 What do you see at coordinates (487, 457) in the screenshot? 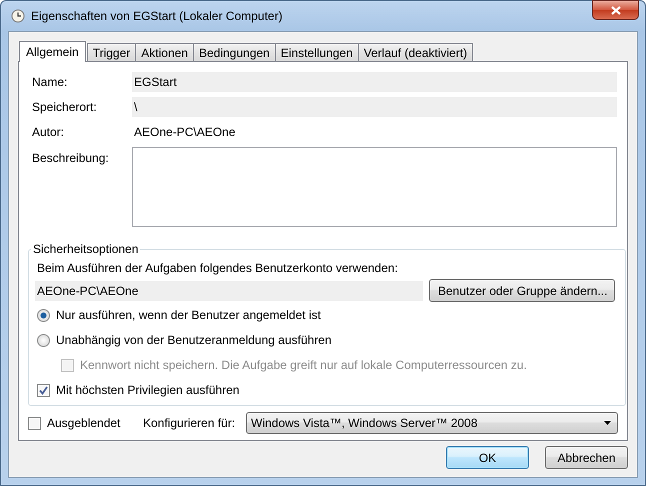
I see `dialog-button: OK` at bounding box center [487, 457].